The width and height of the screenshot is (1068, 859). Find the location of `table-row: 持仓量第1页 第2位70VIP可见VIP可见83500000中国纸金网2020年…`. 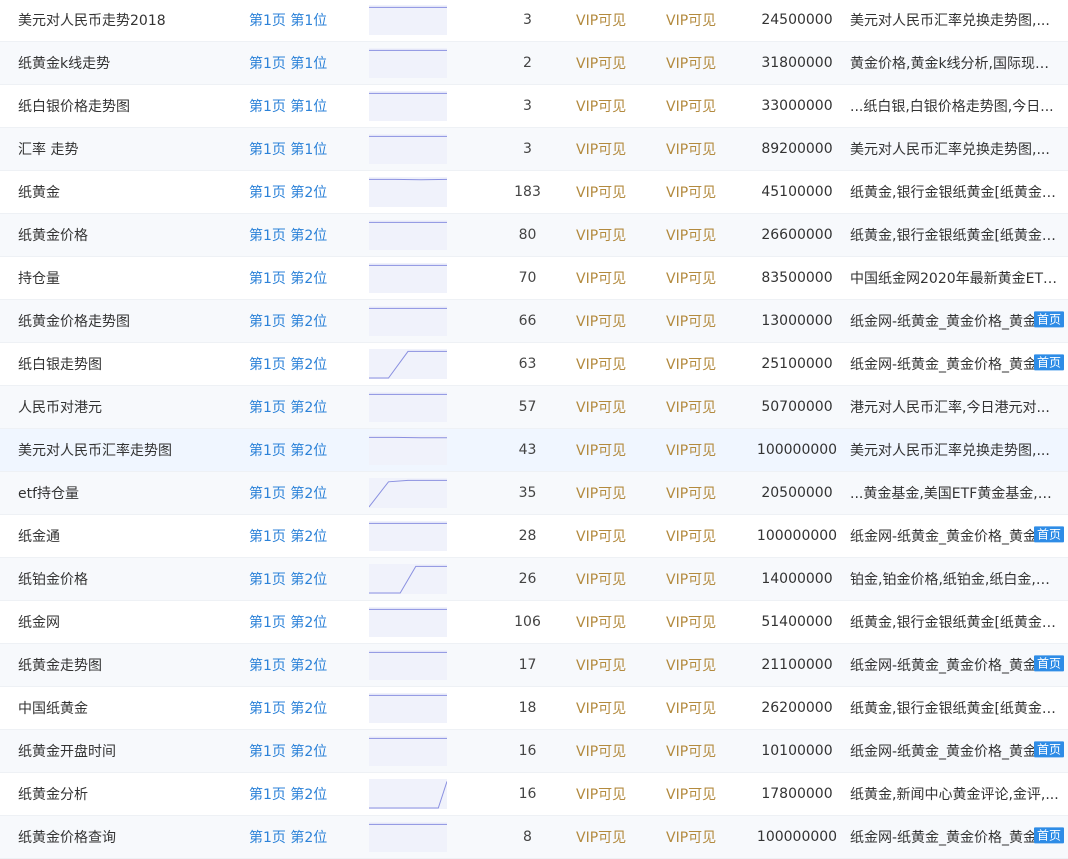

table-row: 持仓量第1页 第2位70VIP可见VIP可见83500000中国纸金网2020年… is located at coordinates (534, 277).